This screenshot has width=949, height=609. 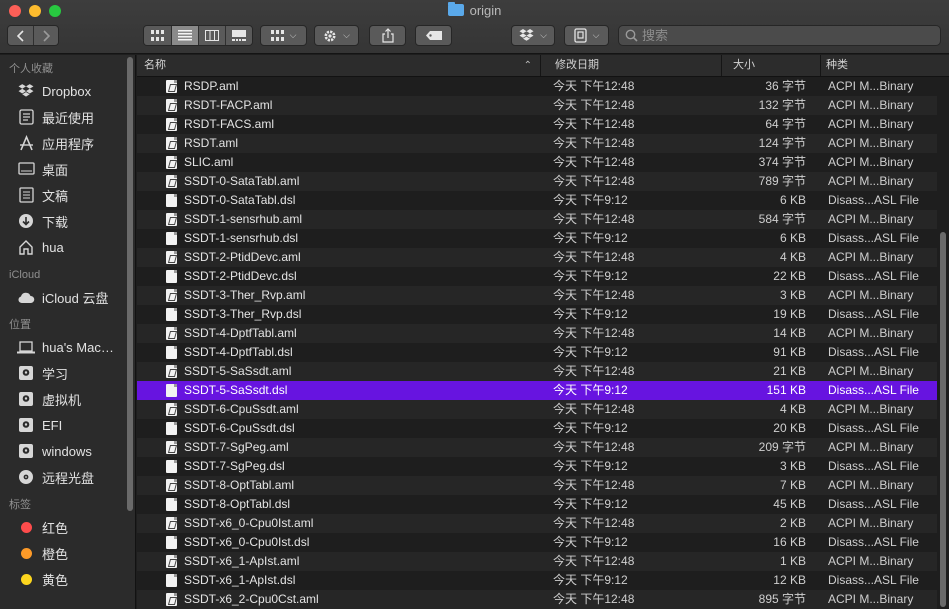 What do you see at coordinates (884, 65) in the screenshot?
I see `column-header-kind: 种类` at bounding box center [884, 65].